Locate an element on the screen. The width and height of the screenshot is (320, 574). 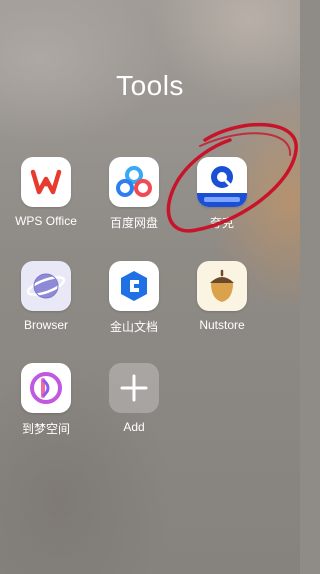
app-label: WPS Office is located at coordinates (46, 221).